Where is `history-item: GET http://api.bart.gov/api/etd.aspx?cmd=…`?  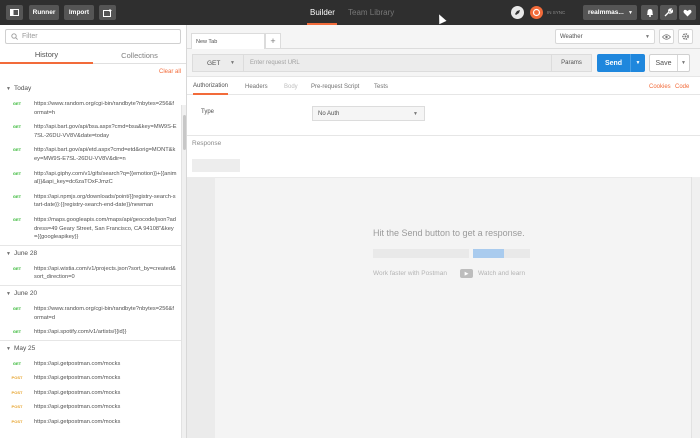 history-item: GET http://api.bart.gov/api/etd.aspx?cmd=… is located at coordinates (90, 154).